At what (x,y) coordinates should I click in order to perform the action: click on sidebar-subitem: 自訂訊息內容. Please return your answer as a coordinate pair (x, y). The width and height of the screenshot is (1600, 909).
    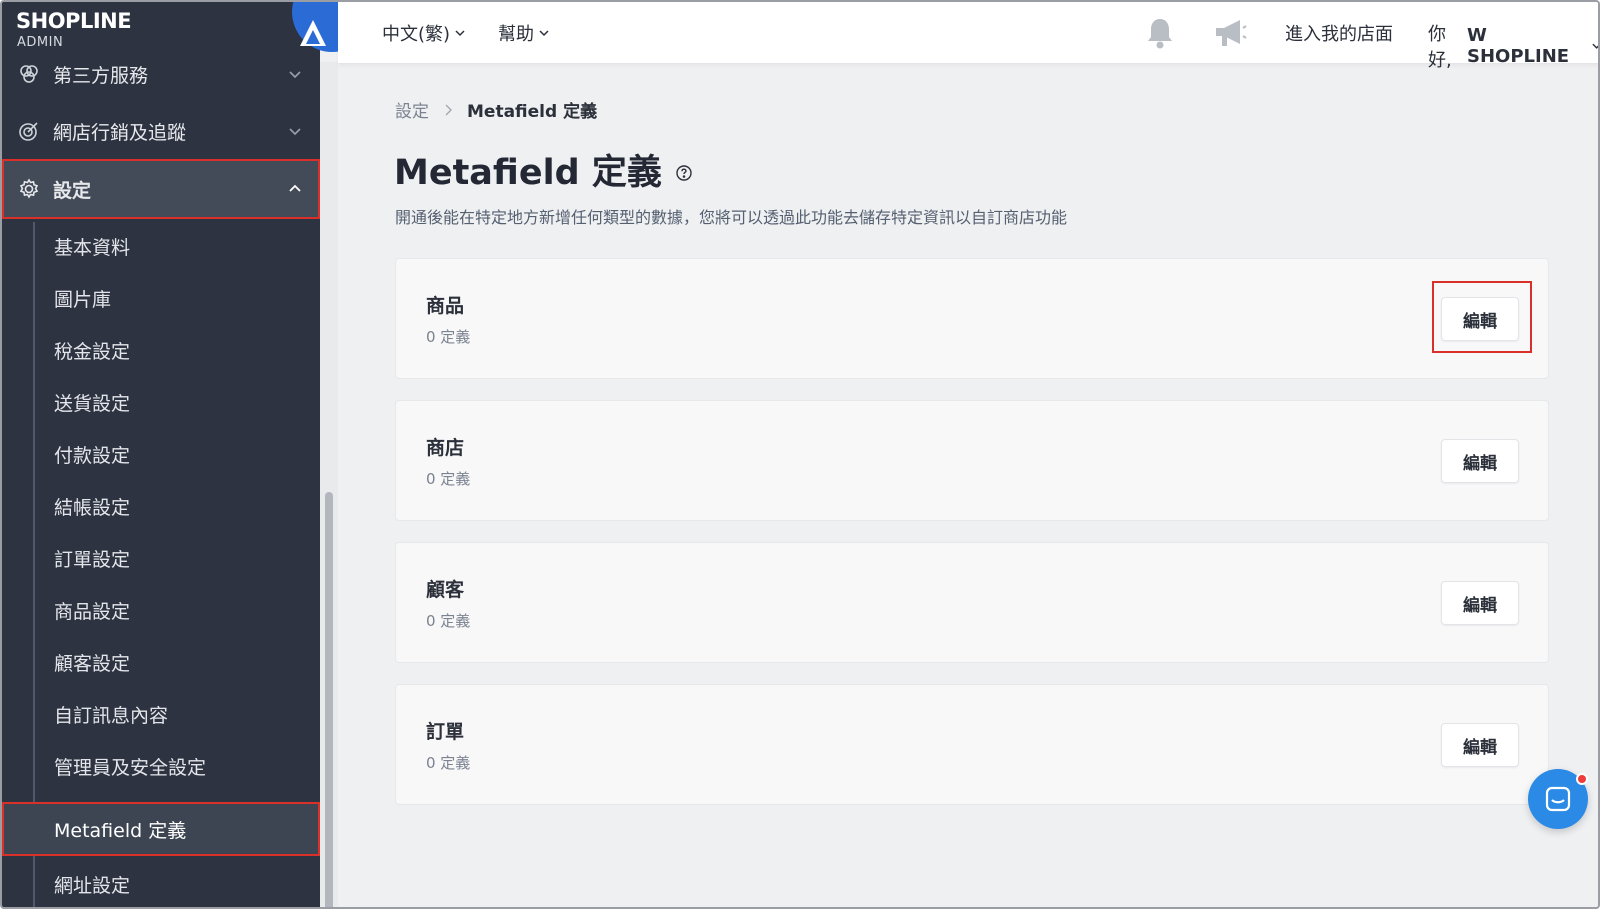
    Looking at the image, I should click on (161, 714).